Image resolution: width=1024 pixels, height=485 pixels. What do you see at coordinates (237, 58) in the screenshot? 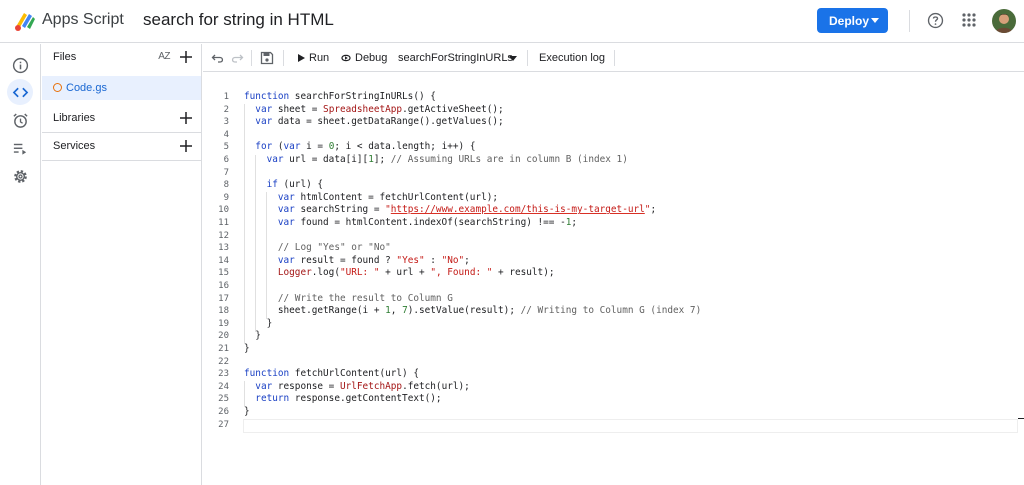
I see `redo-icon` at bounding box center [237, 58].